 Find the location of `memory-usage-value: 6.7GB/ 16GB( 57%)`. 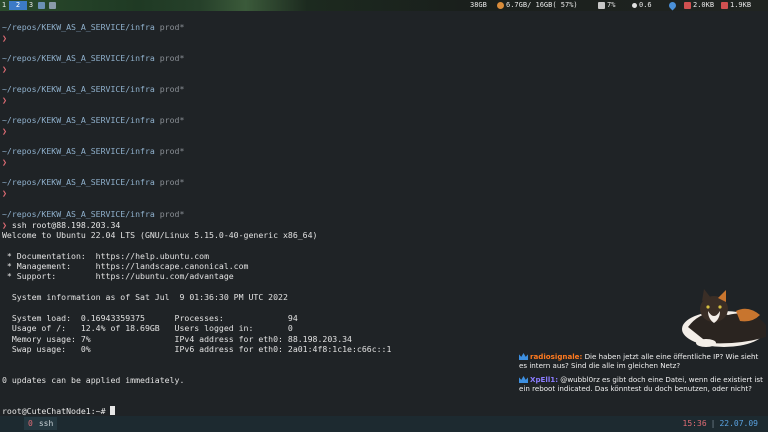

memory-usage-value: 6.7GB/ 16GB( 57%) is located at coordinates (542, 5).